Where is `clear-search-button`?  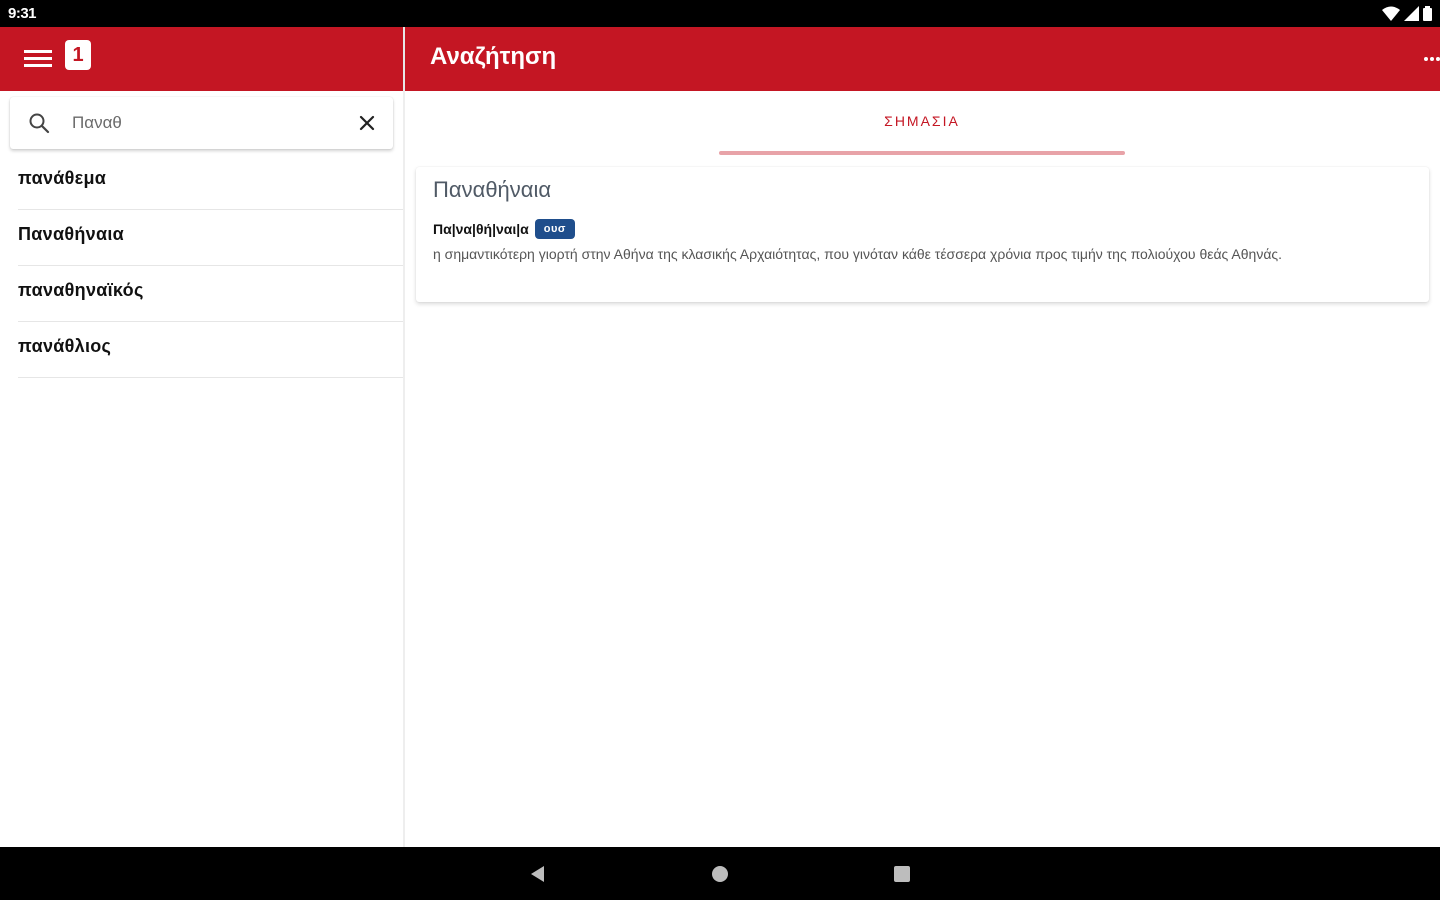
clear-search-button is located at coordinates (367, 123).